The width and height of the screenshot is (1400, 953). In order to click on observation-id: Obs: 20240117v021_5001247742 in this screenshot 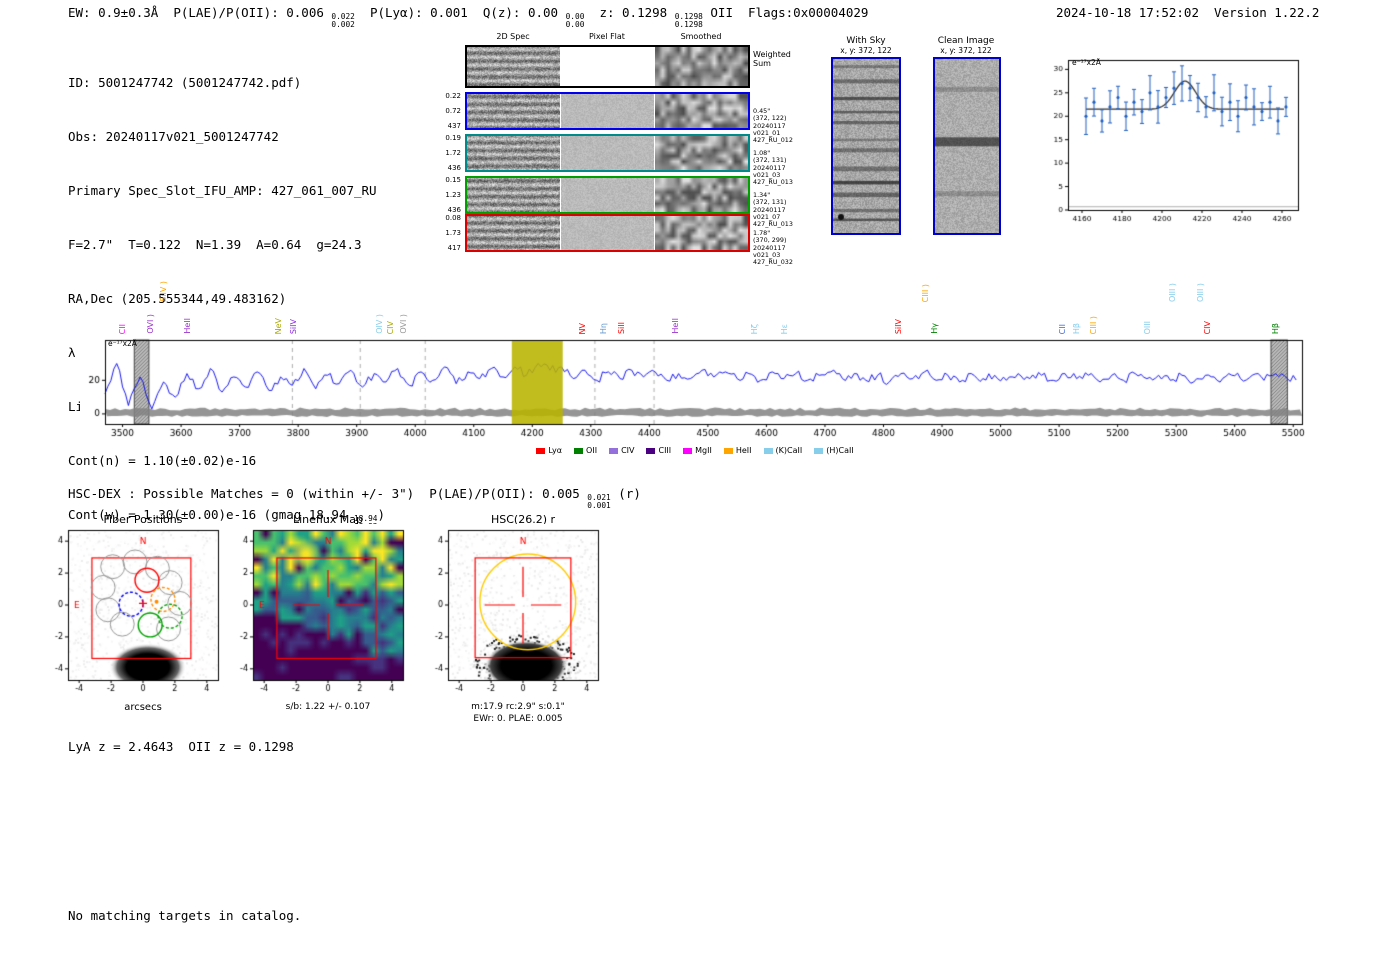, I will do `click(173, 136)`.